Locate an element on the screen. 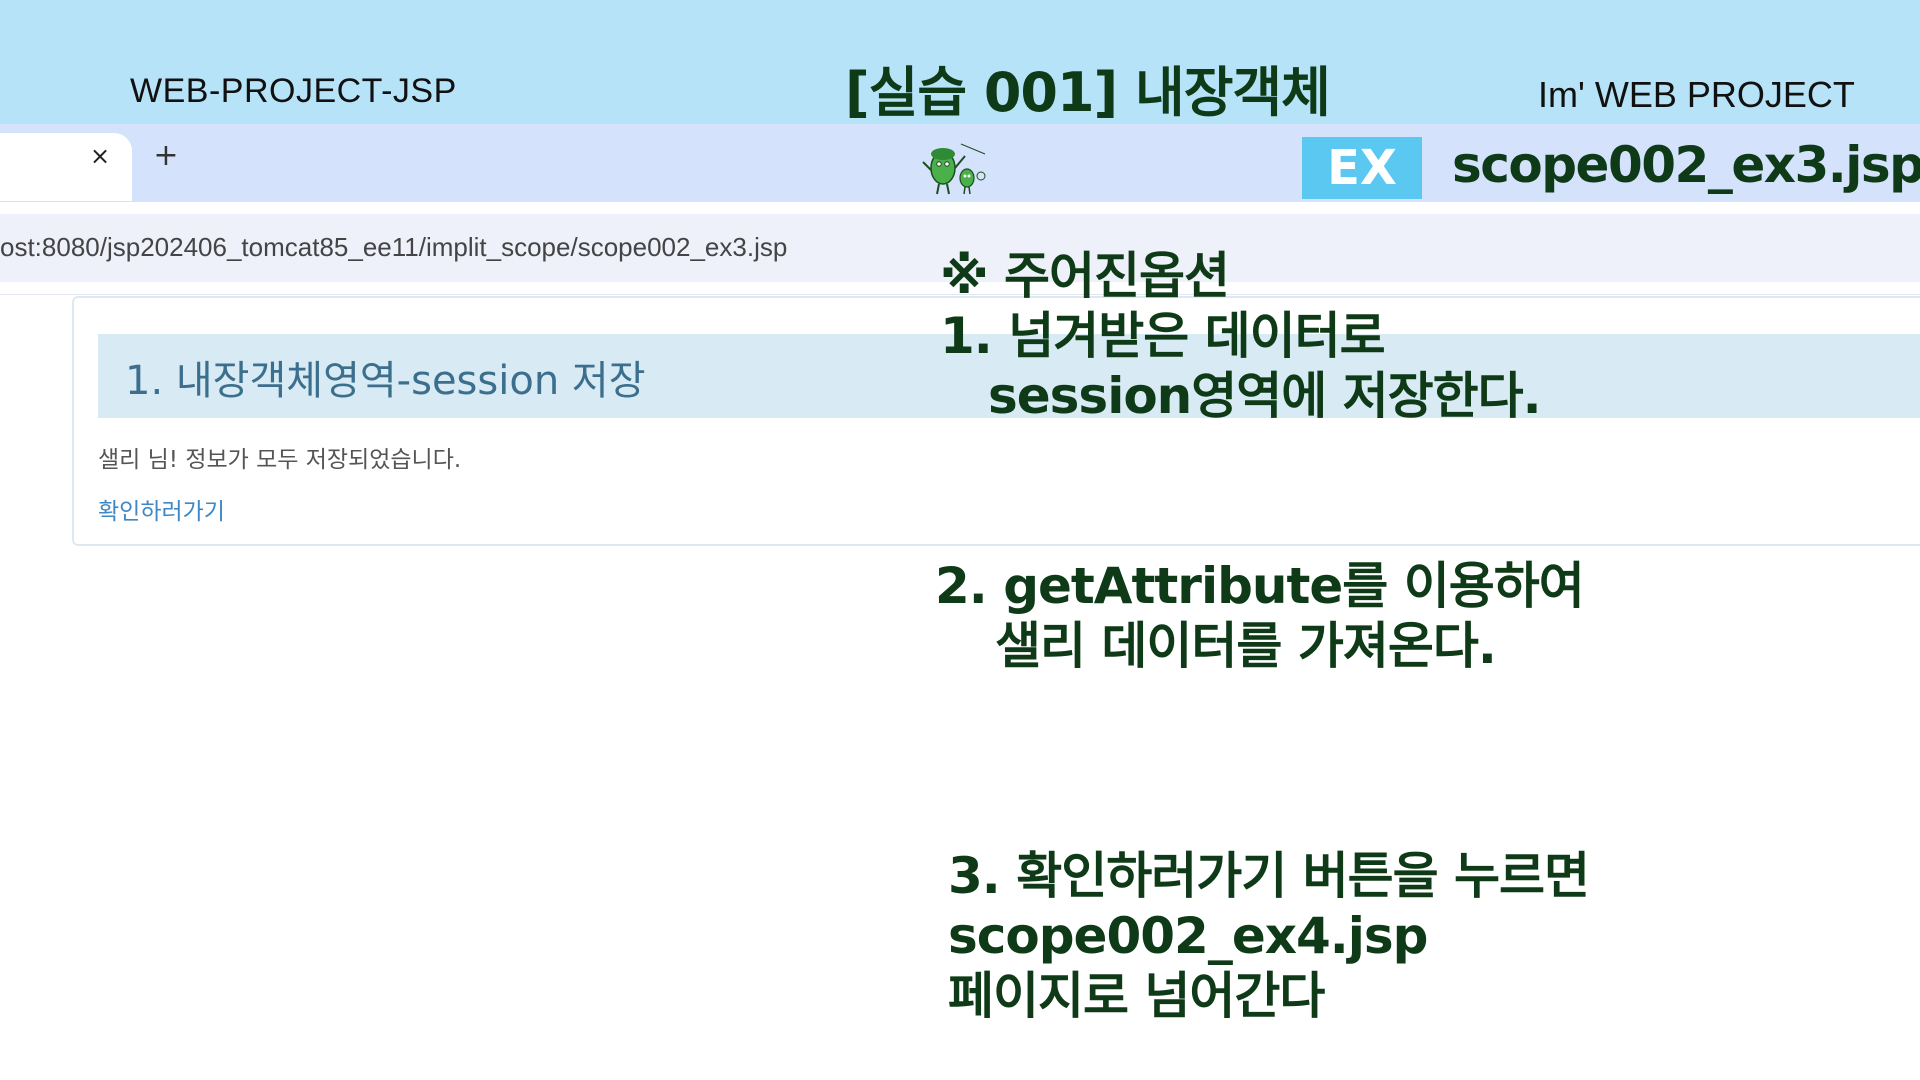 This screenshot has height=1080, width=1920. ex-badge: EX is located at coordinates (1362, 168).